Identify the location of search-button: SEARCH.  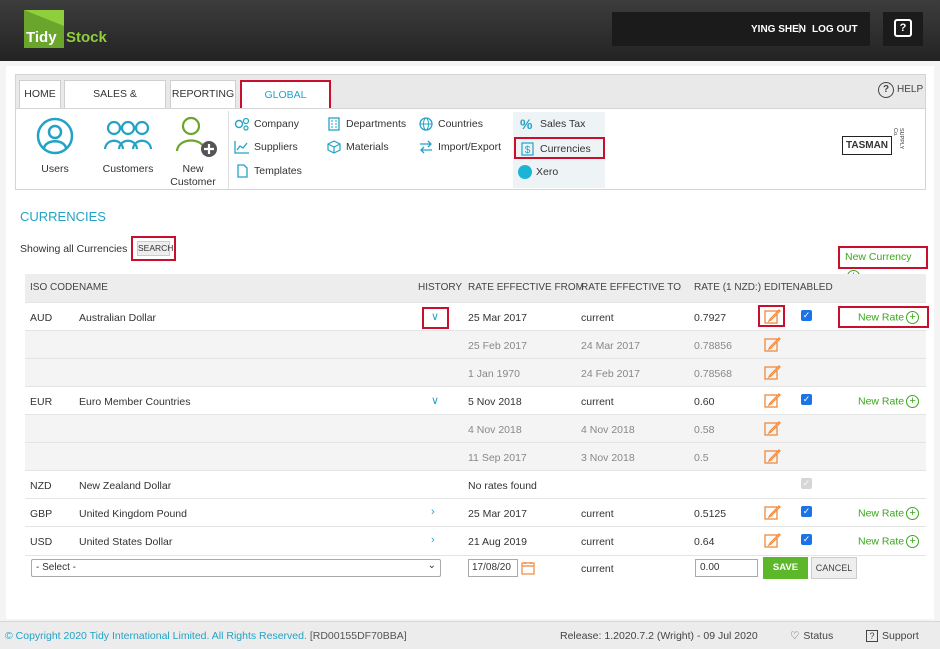
(155, 248).